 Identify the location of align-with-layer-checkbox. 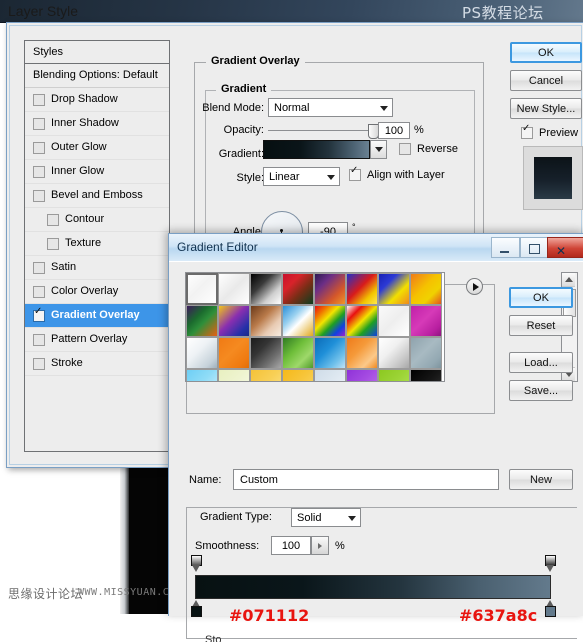
(355, 173).